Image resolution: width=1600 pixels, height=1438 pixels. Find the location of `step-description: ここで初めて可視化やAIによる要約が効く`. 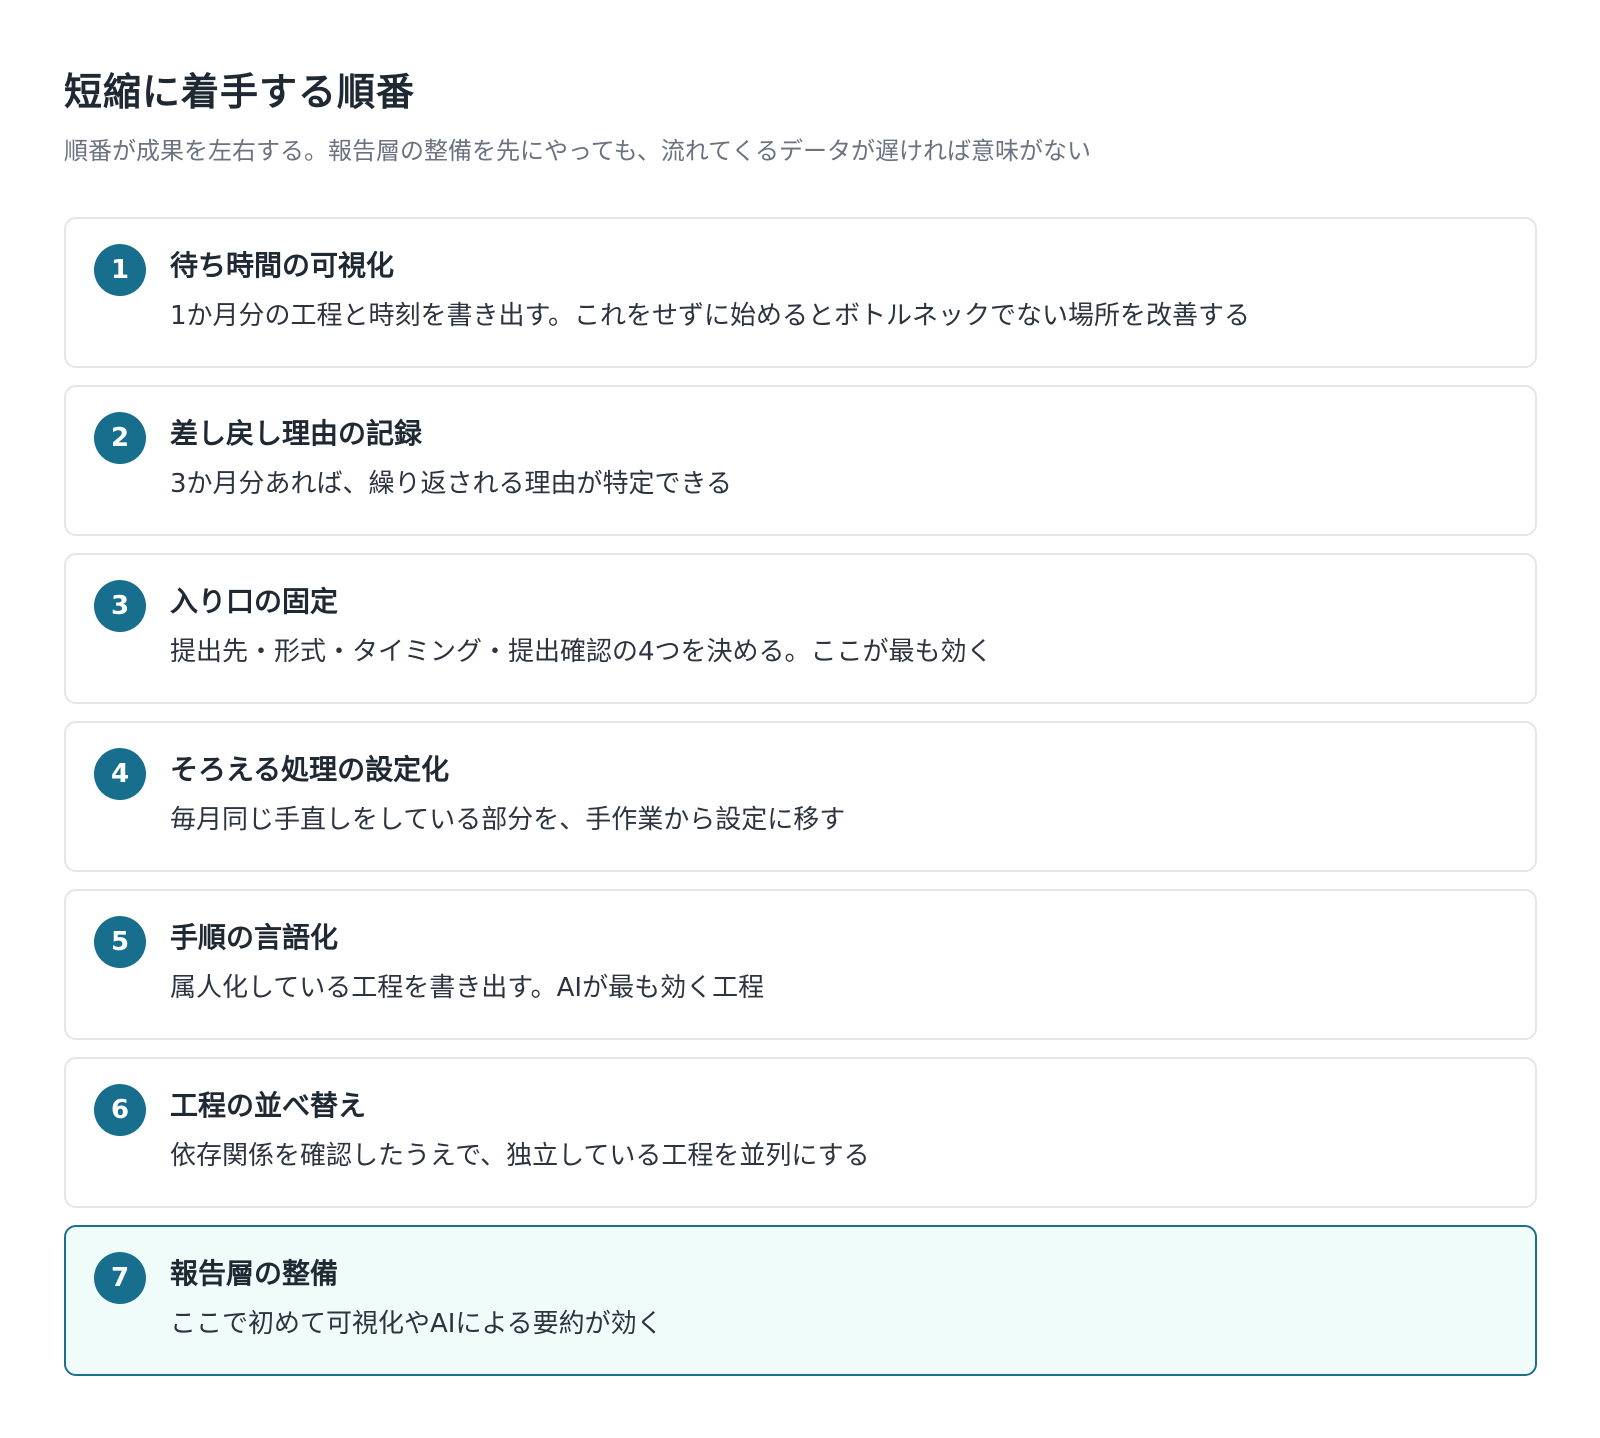

step-description: ここで初めて可視化やAIによる要約が効く is located at coordinates (416, 1324).